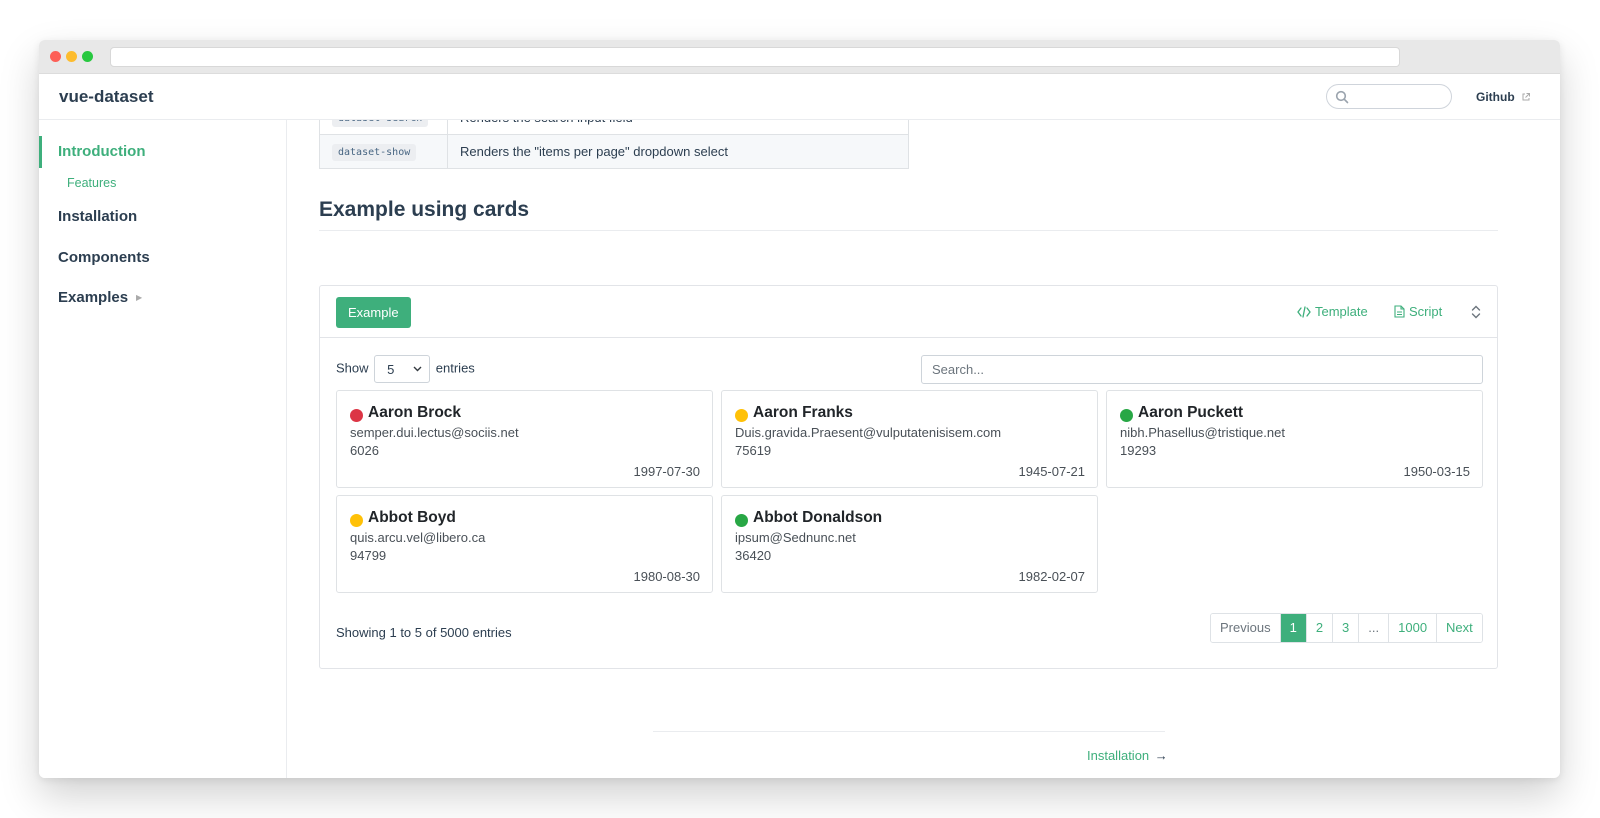 The width and height of the screenshot is (1600, 818). What do you see at coordinates (1389, 96) in the screenshot?
I see `nav-search-input` at bounding box center [1389, 96].